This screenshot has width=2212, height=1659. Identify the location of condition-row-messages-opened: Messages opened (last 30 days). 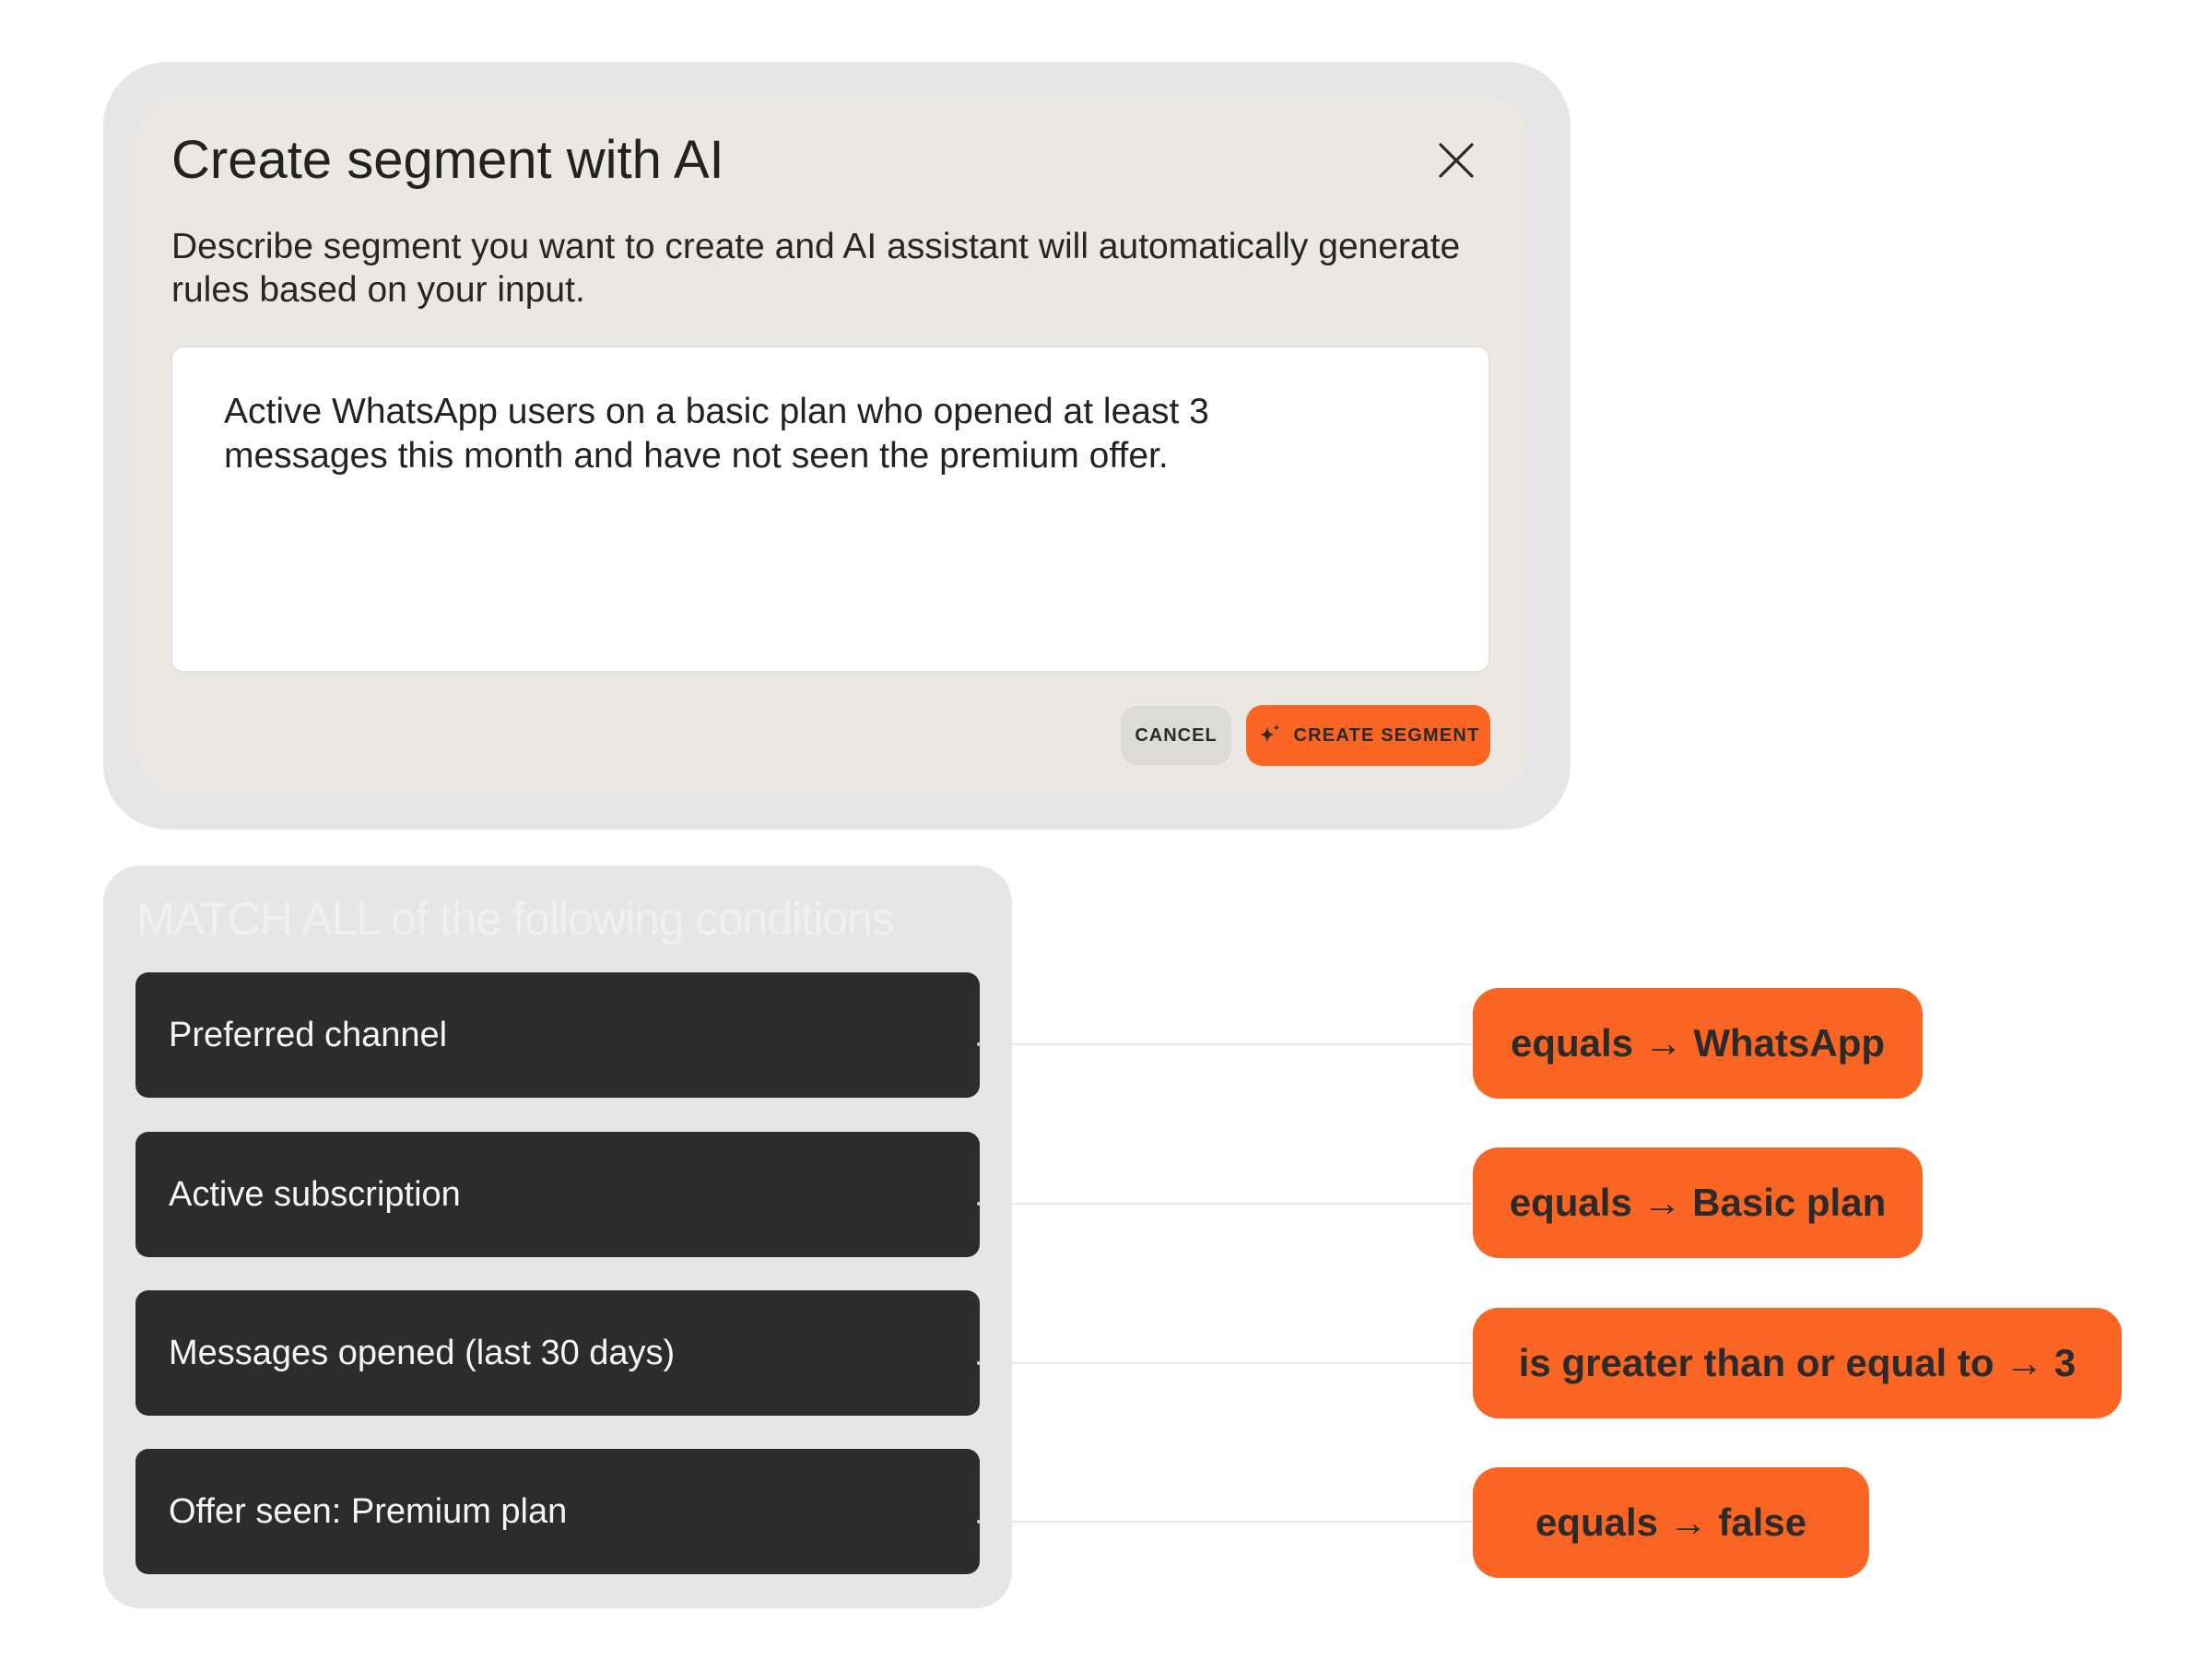
(557, 1353).